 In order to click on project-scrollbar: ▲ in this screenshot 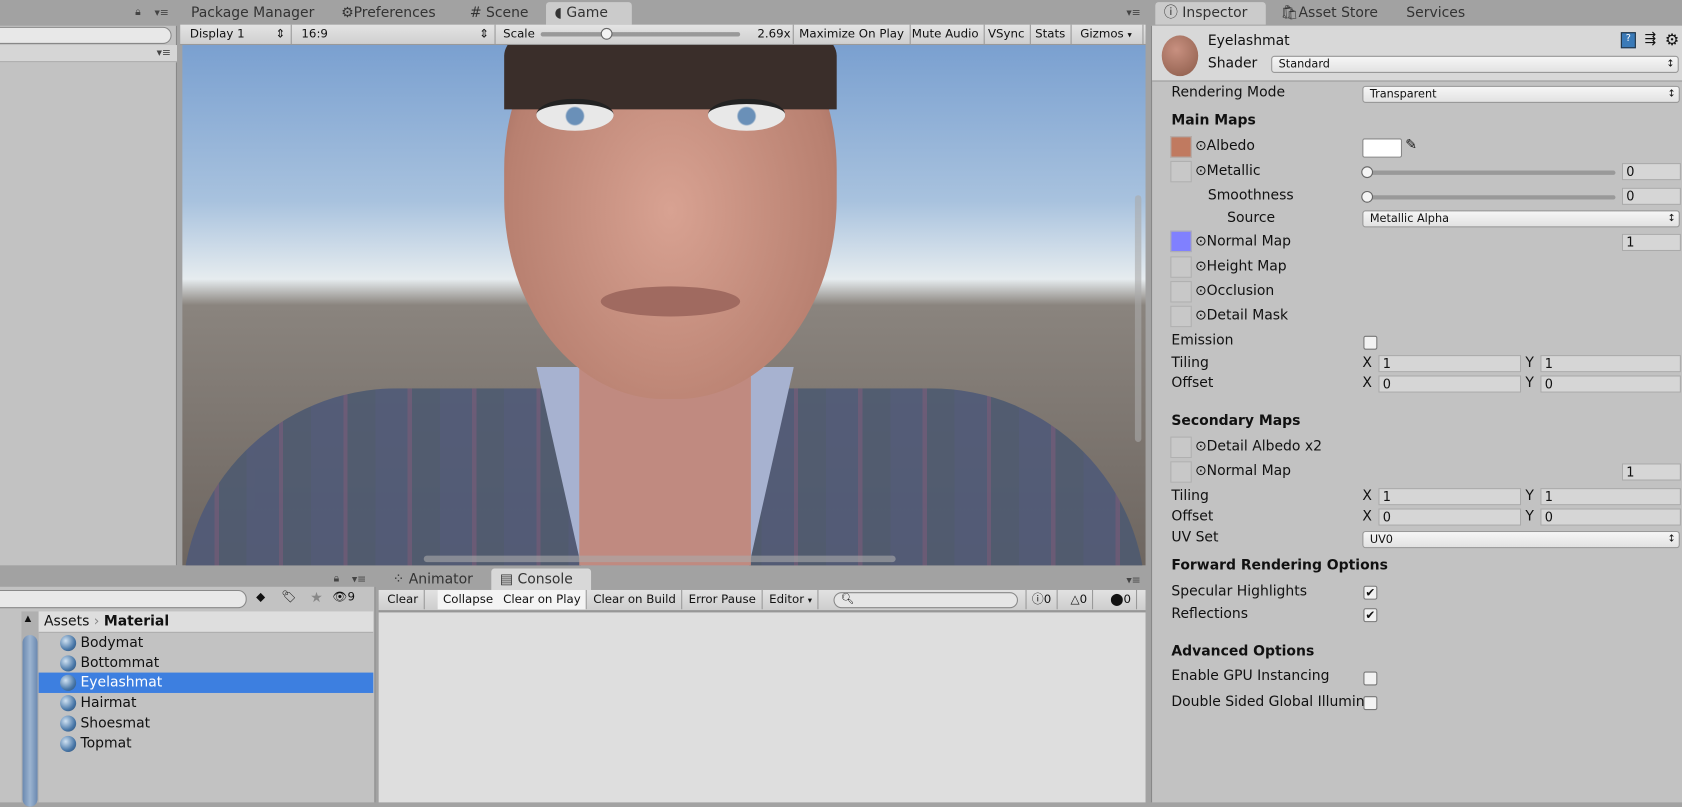, I will do `click(30, 709)`.